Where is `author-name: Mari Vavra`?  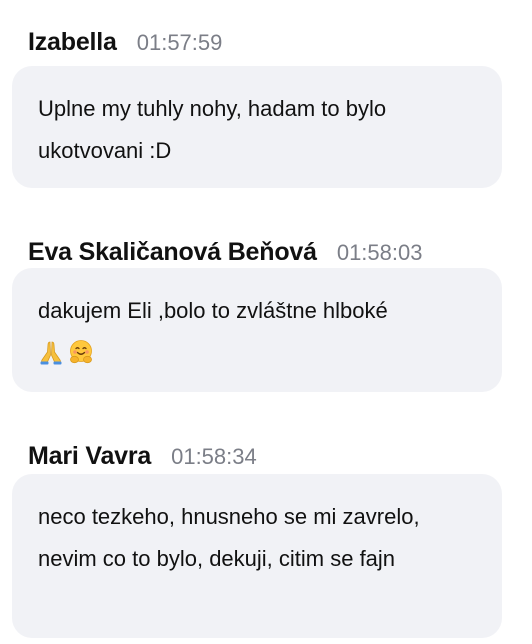 author-name: Mari Vavra is located at coordinates (89, 456).